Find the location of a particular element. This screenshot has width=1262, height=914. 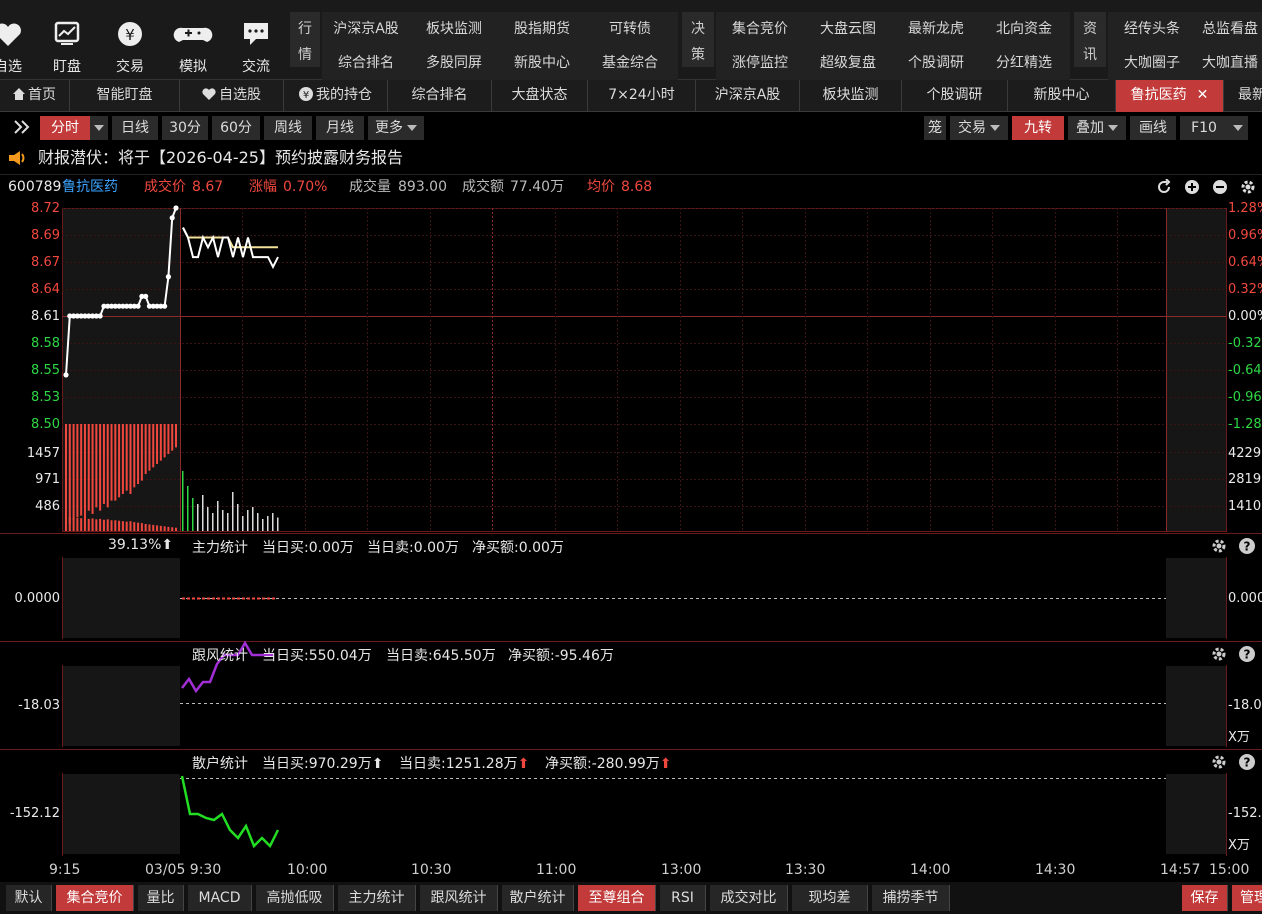

period-more: 更多 is located at coordinates (396, 128).